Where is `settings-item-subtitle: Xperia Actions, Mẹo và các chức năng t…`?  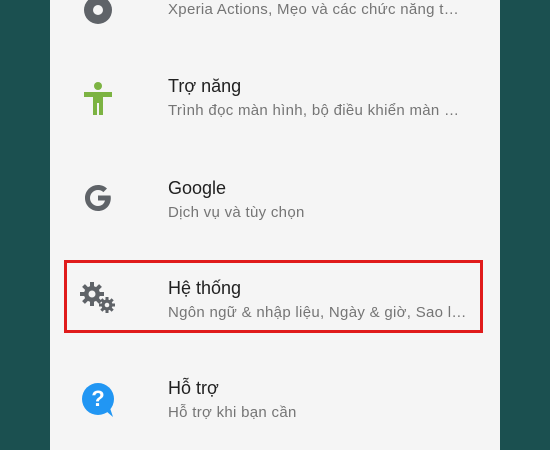
settings-item-subtitle: Xperia Actions, Mẹo và các chức năng t… is located at coordinates (314, 9).